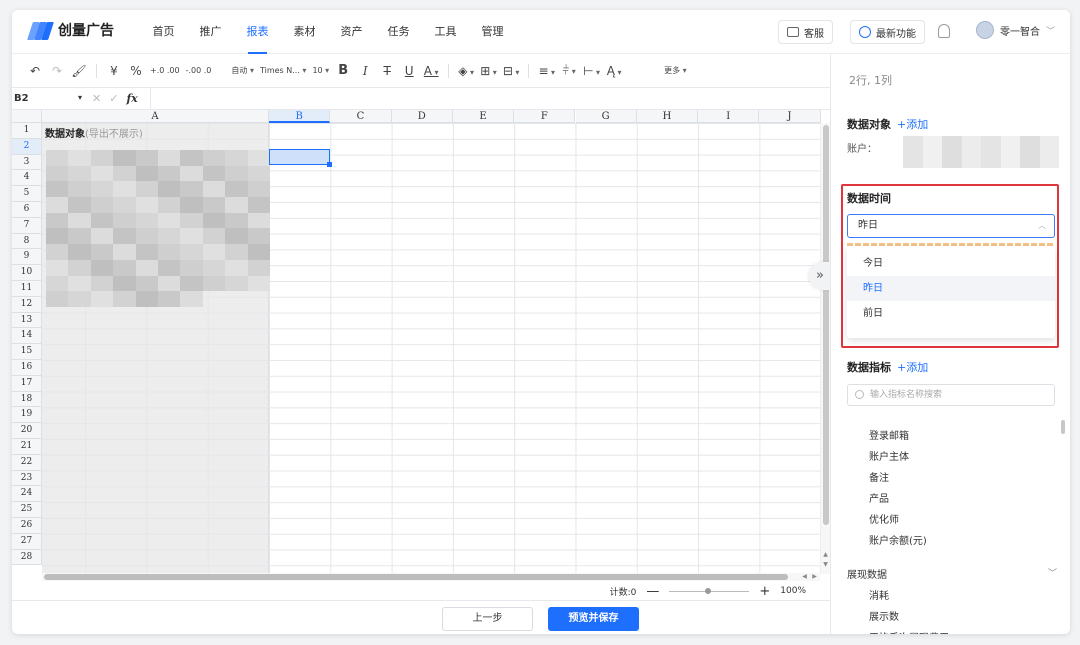 The height and width of the screenshot is (645, 1080). What do you see at coordinates (27, 273) in the screenshot?
I see `row-header: 10` at bounding box center [27, 273].